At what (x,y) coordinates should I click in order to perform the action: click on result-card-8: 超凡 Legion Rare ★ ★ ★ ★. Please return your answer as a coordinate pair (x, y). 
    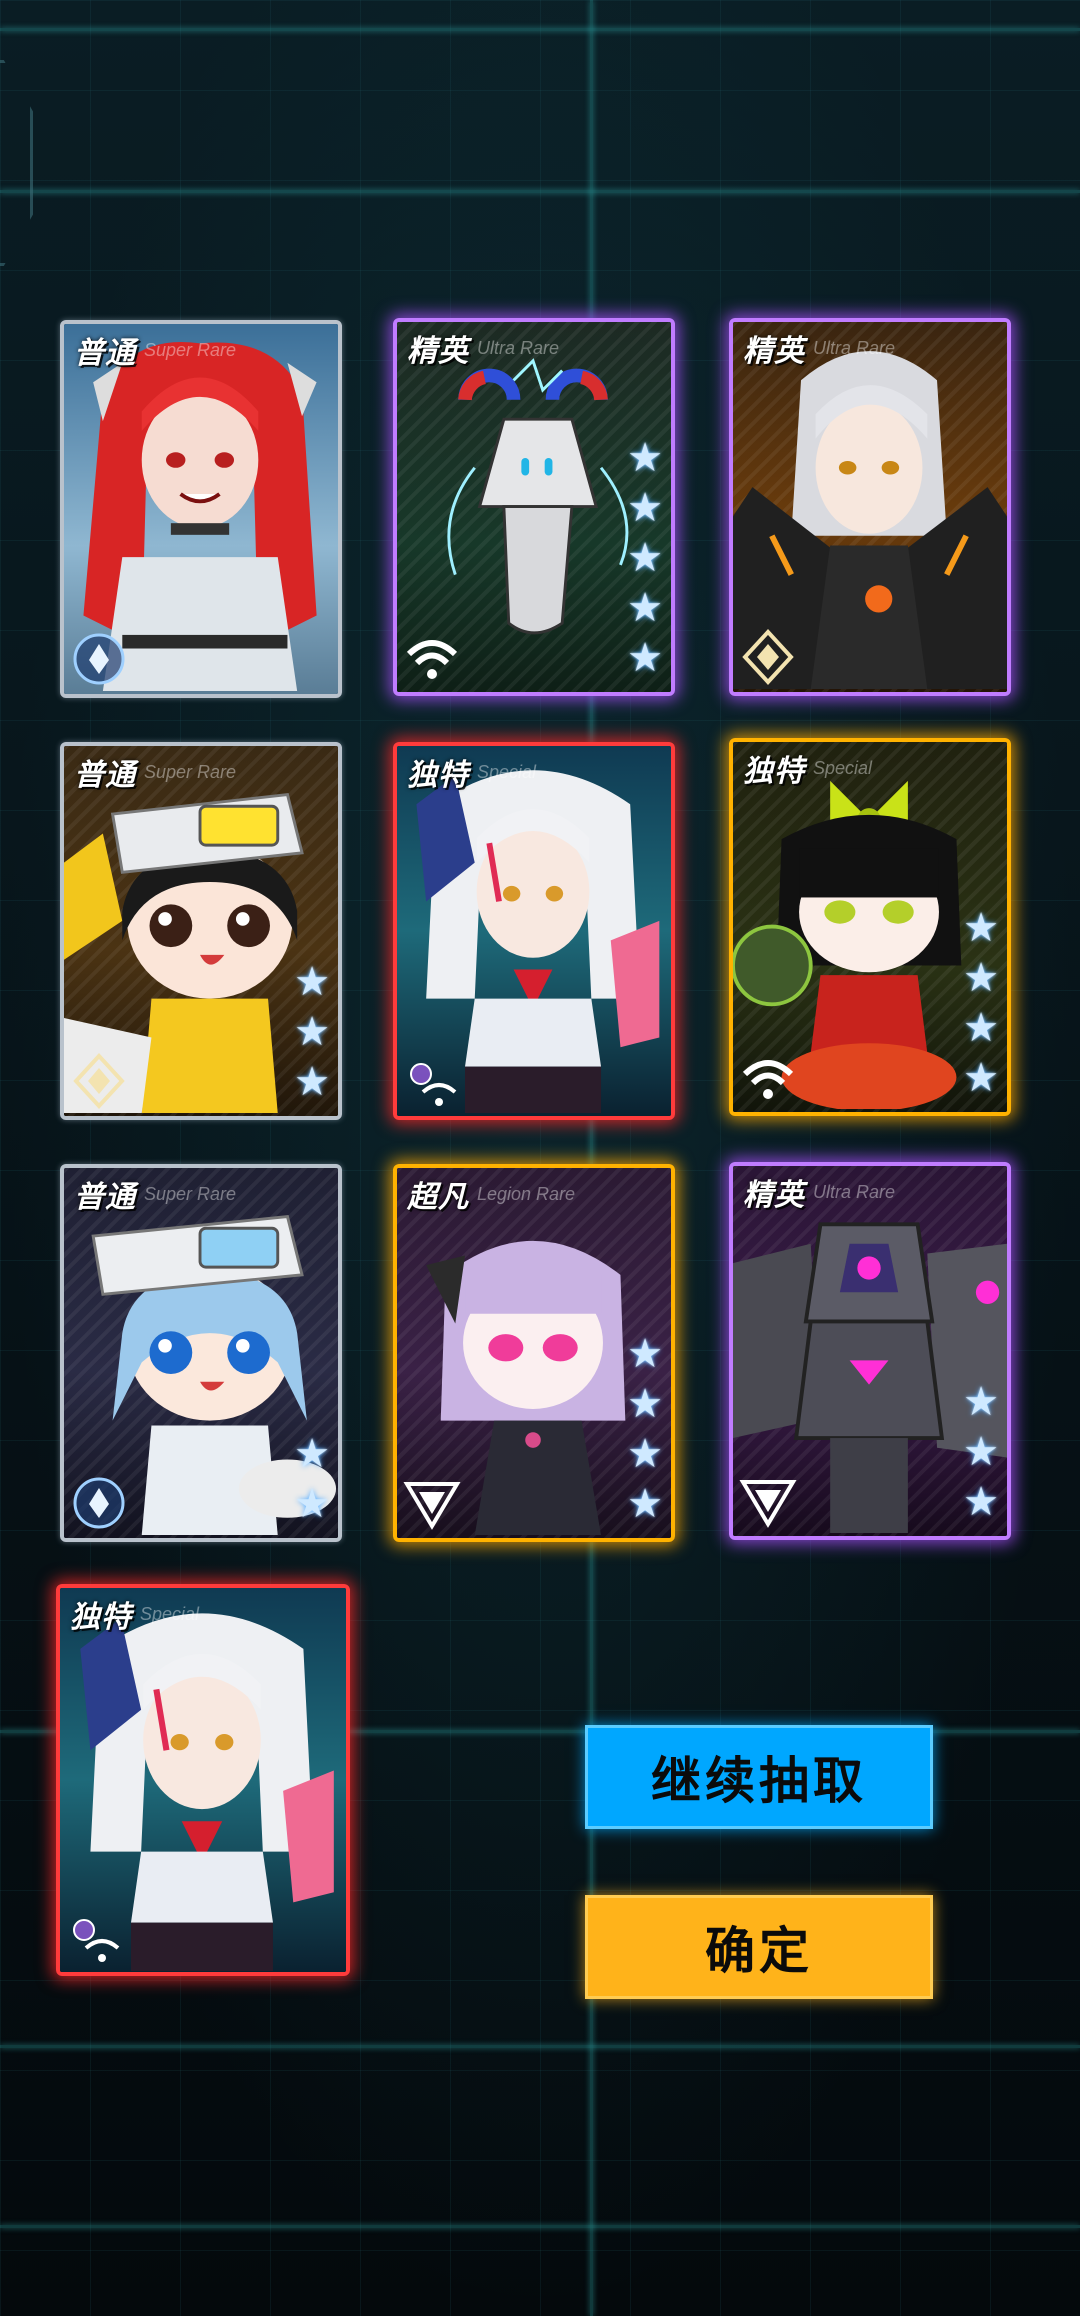
    Looking at the image, I should click on (534, 1353).